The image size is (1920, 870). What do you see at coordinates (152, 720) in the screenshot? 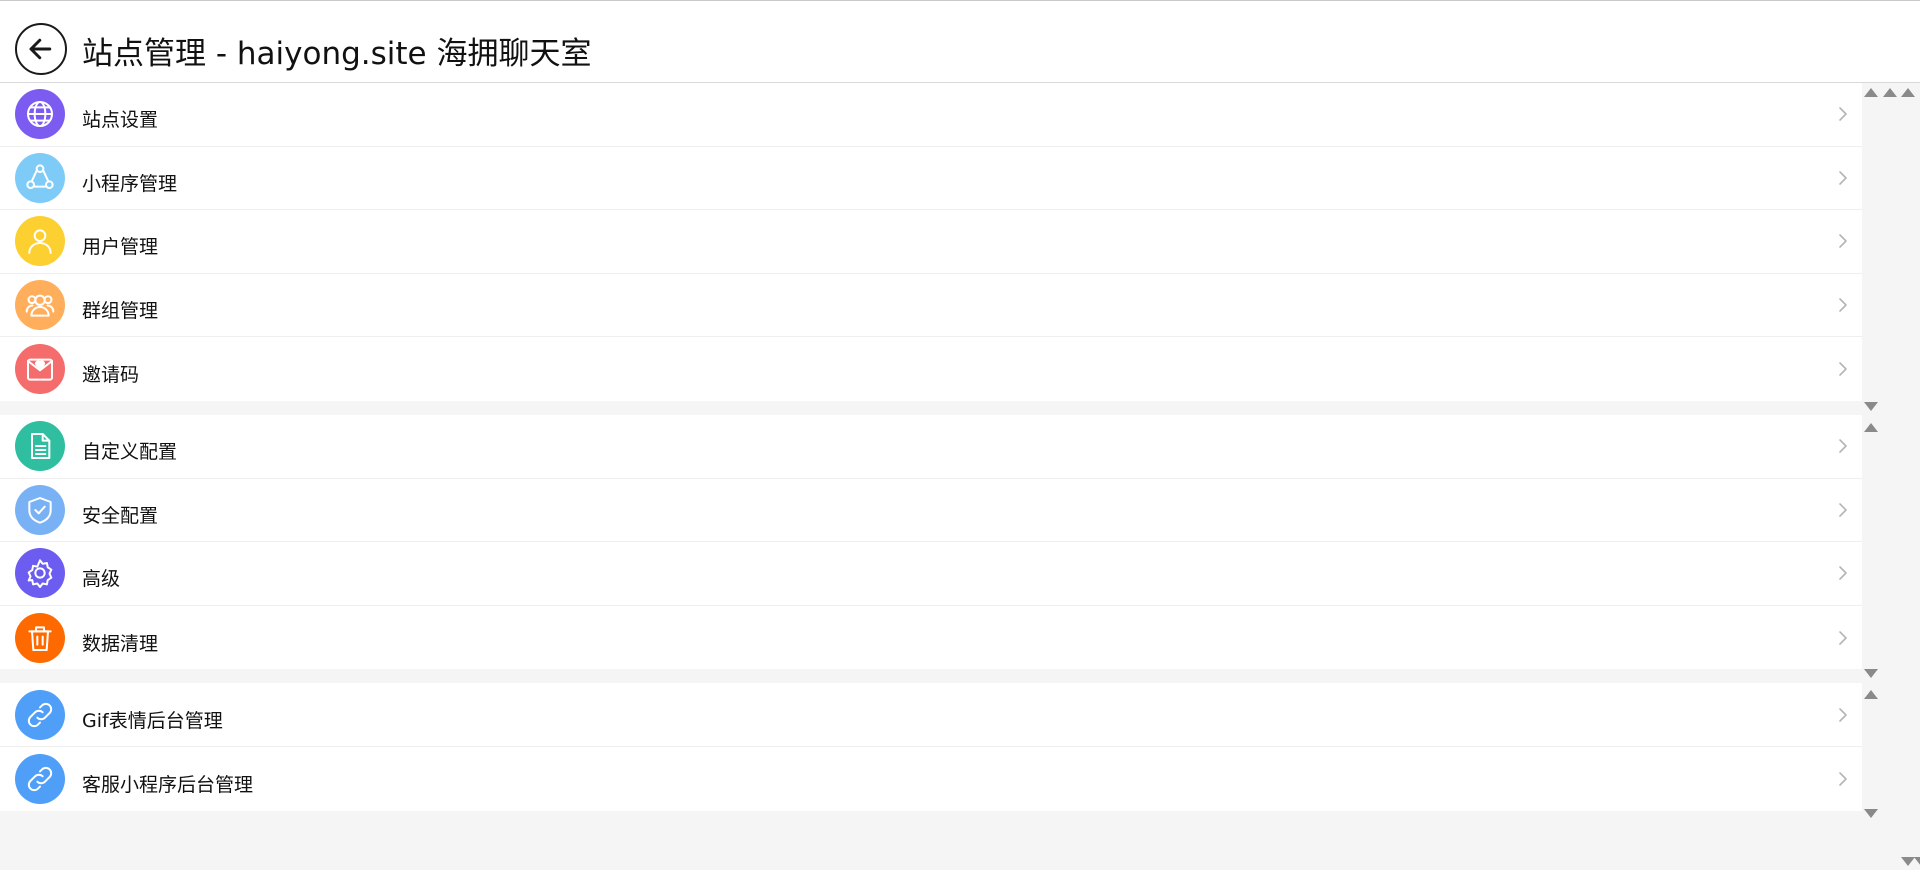
I see `menu-item-label: Gif表情后台管理` at bounding box center [152, 720].